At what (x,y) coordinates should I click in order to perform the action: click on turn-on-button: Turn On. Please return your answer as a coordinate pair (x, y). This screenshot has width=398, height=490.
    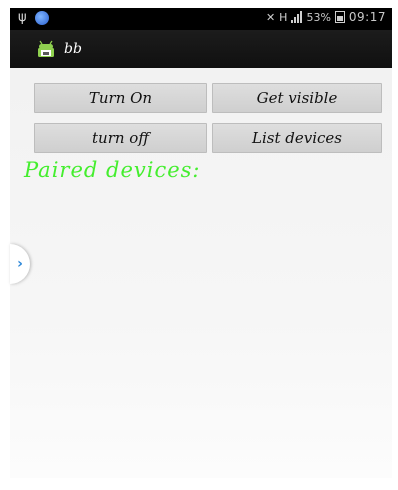
    Looking at the image, I should click on (120, 98).